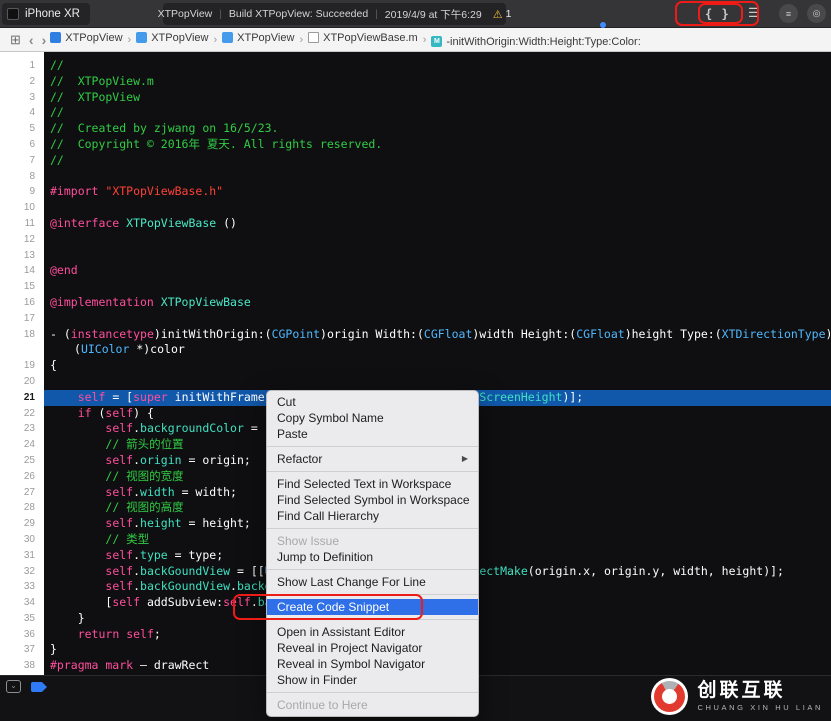 The width and height of the screenshot is (831, 721). What do you see at coordinates (363, 38) in the screenshot?
I see `breadcrumb-item-xtpopviewbase-m: XTPopViewBase.m` at bounding box center [363, 38].